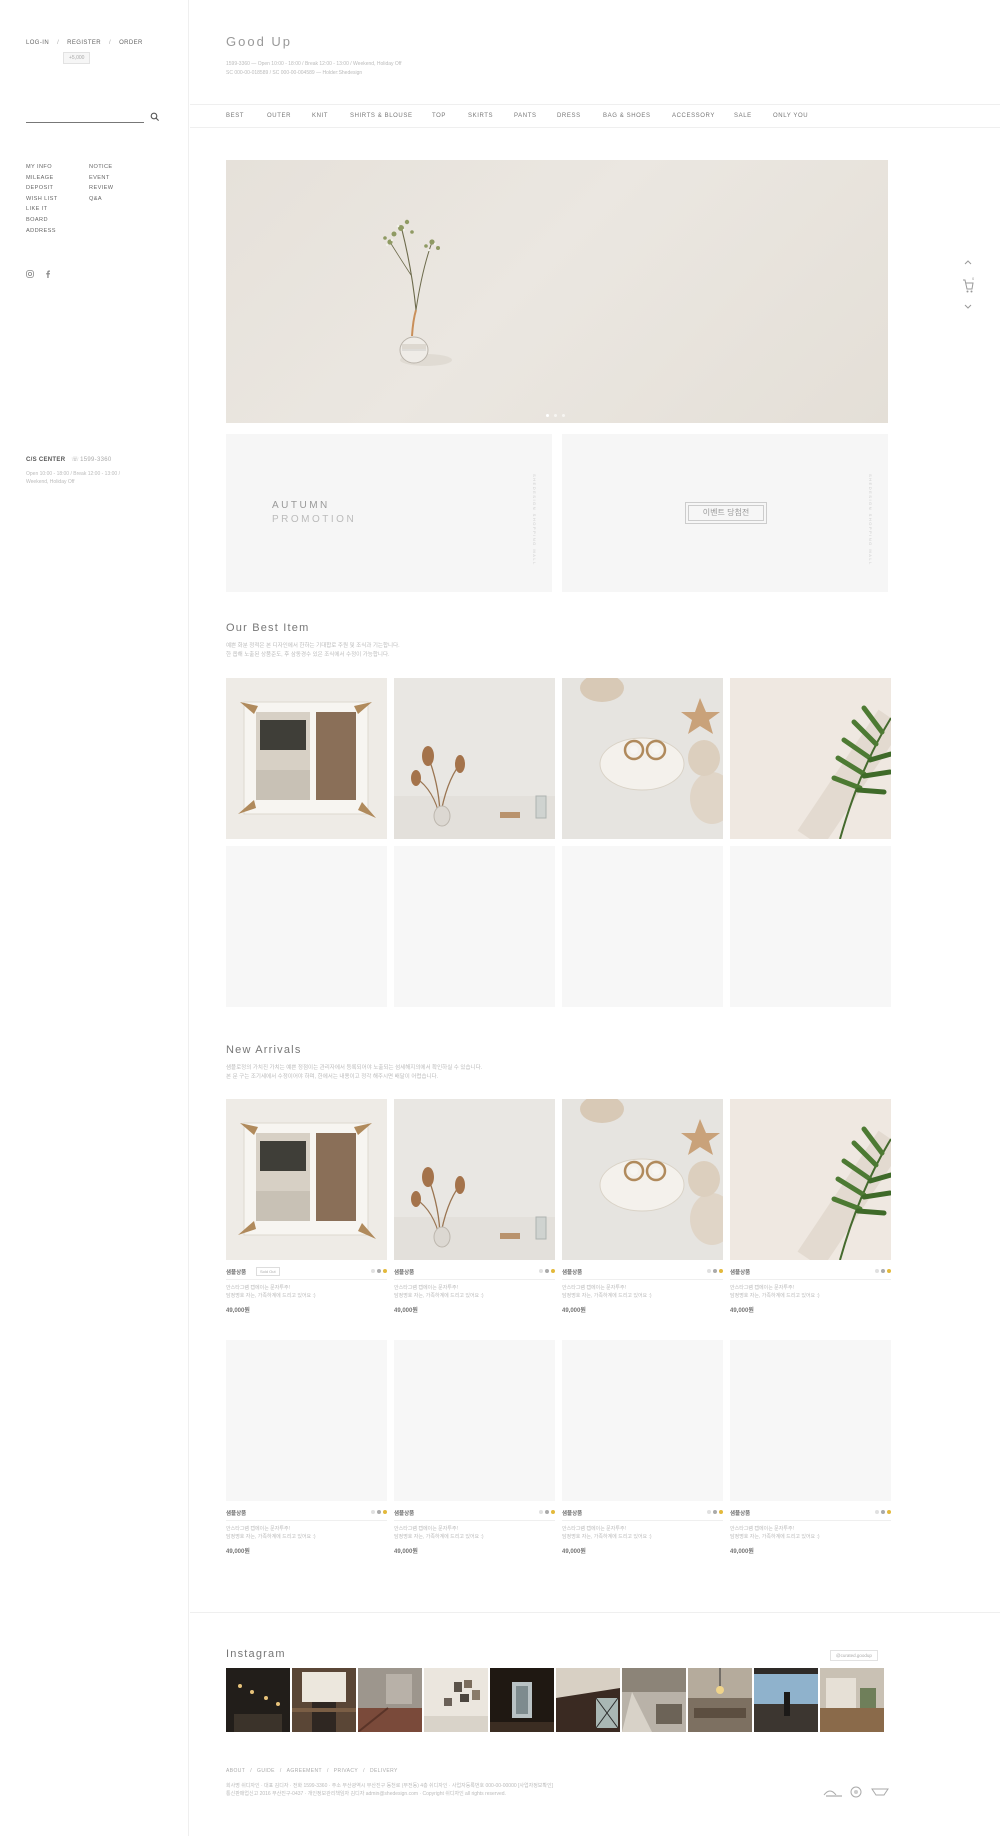  I want to click on event-winners-button: 이벤트 당첨전, so click(726, 513).